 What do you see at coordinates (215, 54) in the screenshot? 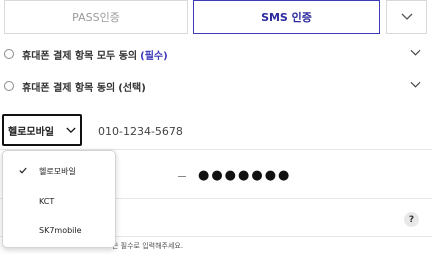
I see `consent-all-required: 휴대폰 결제 항목 모두 동의 (필수)` at bounding box center [215, 54].